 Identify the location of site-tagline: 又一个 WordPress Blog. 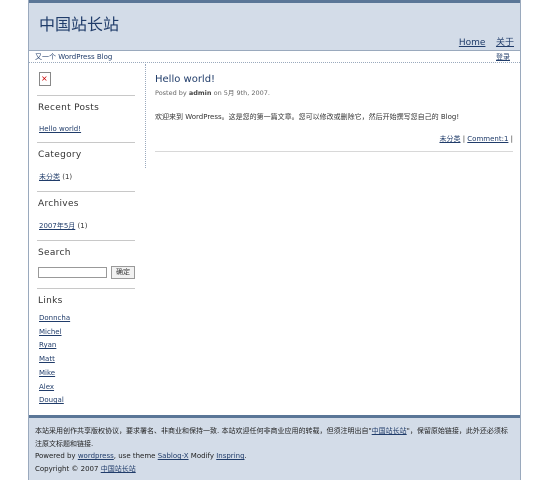
(74, 57).